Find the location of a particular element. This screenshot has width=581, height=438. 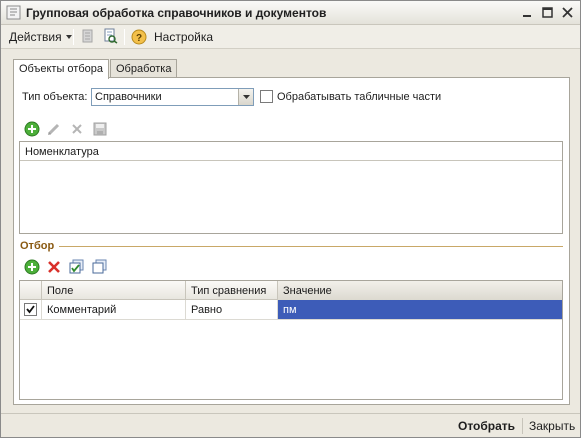

row-checkbox is located at coordinates (30, 309).